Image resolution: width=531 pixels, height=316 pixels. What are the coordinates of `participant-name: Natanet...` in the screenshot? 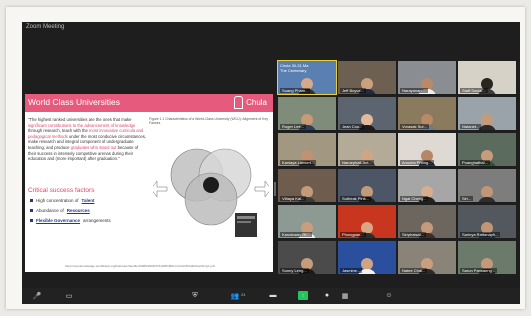 It's located at (471, 126).